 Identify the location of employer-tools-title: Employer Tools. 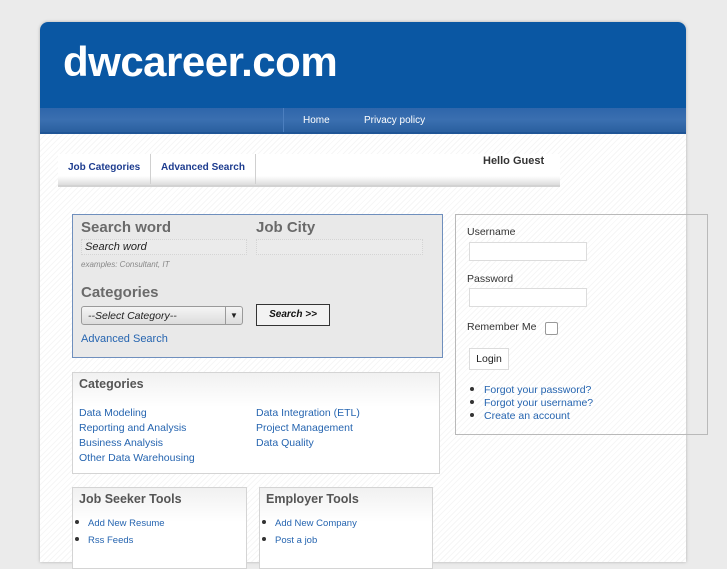
(312, 499).